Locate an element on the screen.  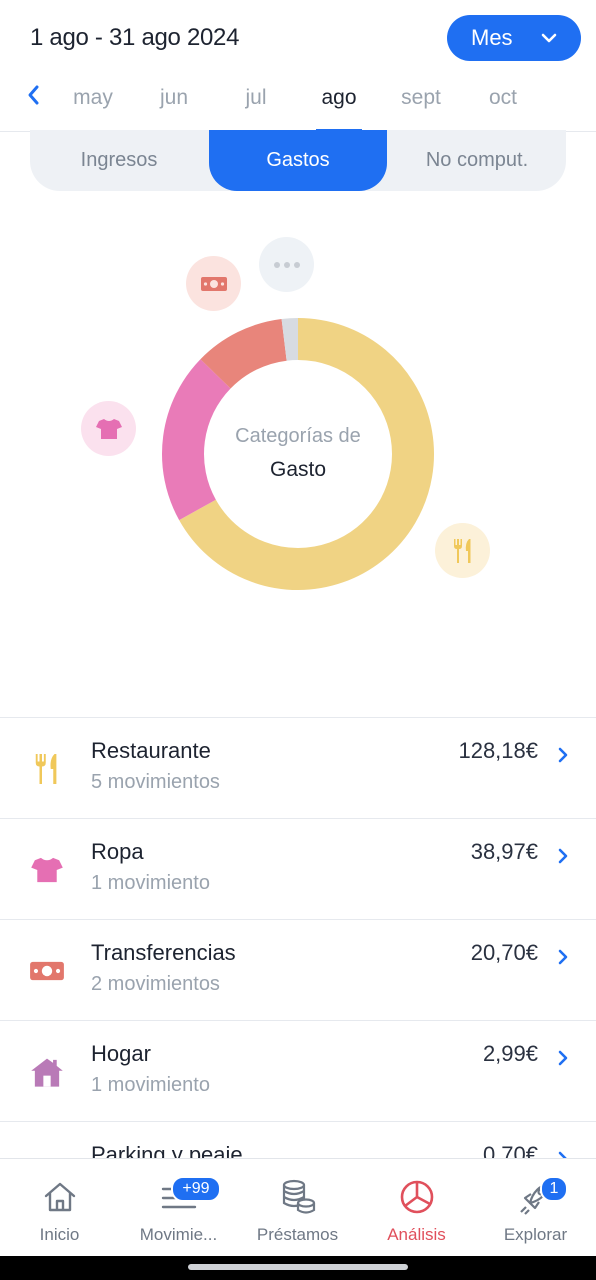
category-row-hogar: Hogar 1 movimiento 2,99€ is located at coordinates (298, 1070).